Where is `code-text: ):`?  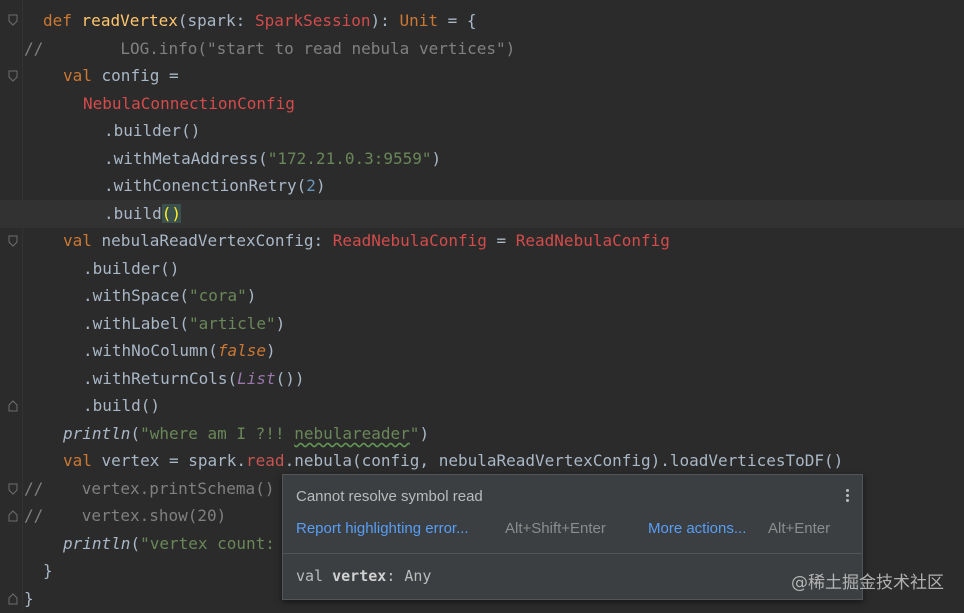 code-text: ): is located at coordinates (385, 20).